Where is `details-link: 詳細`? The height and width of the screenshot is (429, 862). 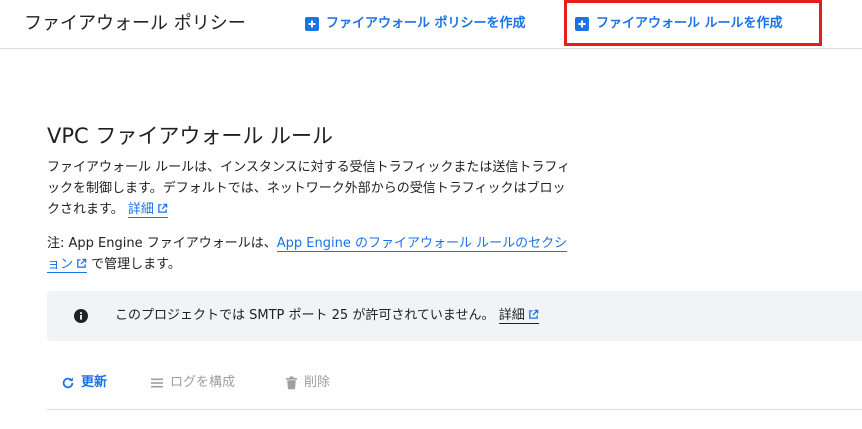
details-link: 詳細 is located at coordinates (147, 210).